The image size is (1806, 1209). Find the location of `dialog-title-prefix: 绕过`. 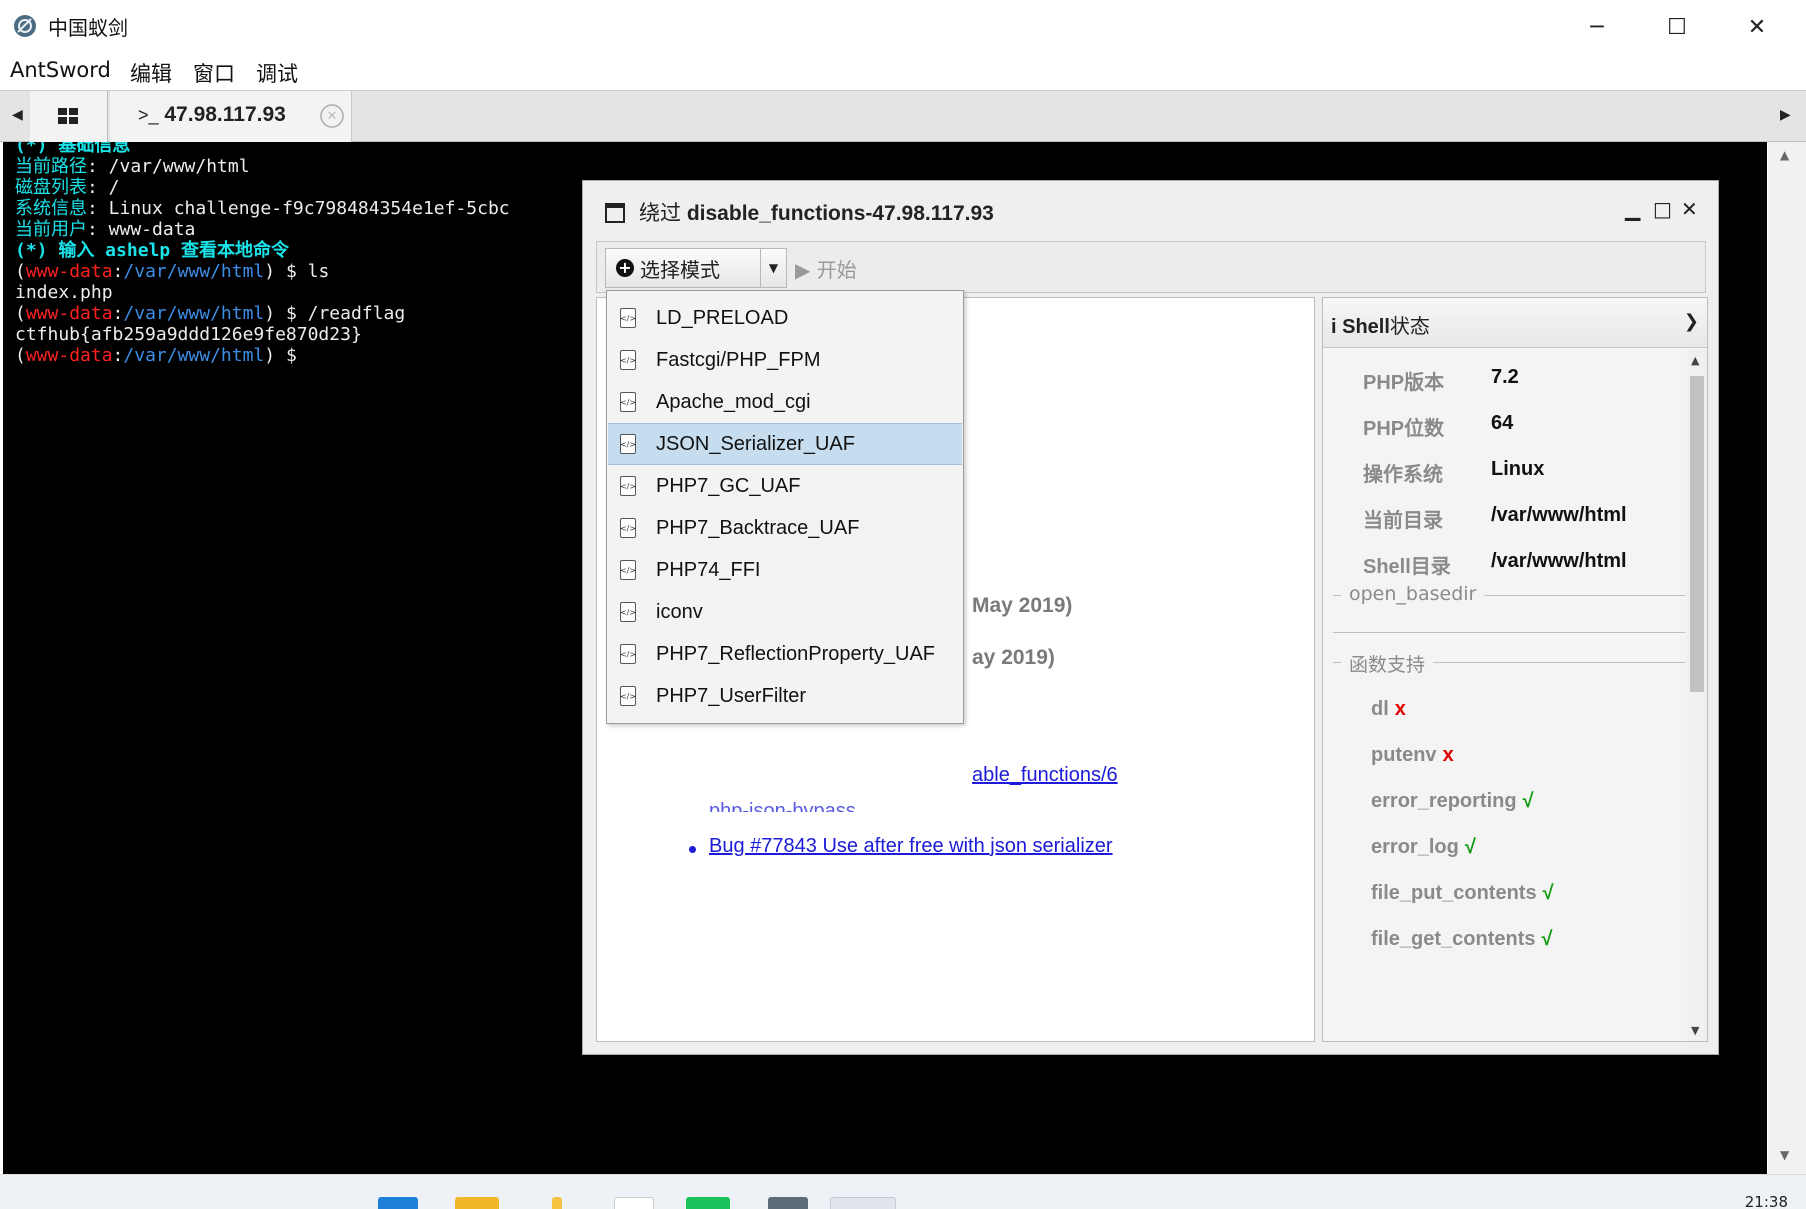

dialog-title-prefix: 绕过 is located at coordinates (660, 213).